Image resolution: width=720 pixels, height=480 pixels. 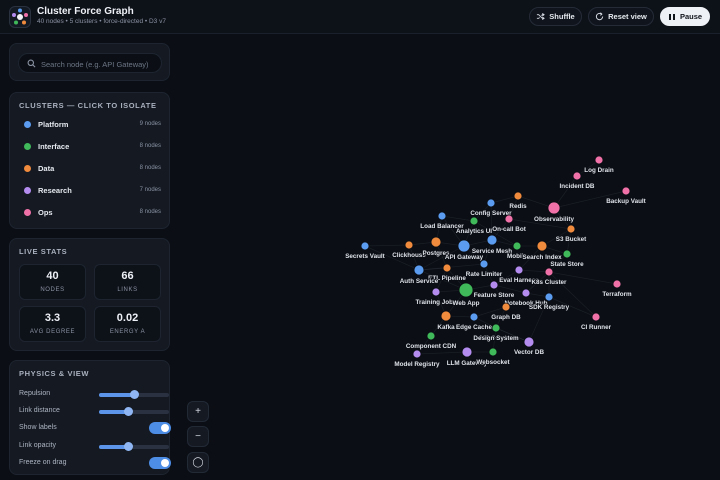 What do you see at coordinates (599, 16) in the screenshot?
I see `reset-icon` at bounding box center [599, 16].